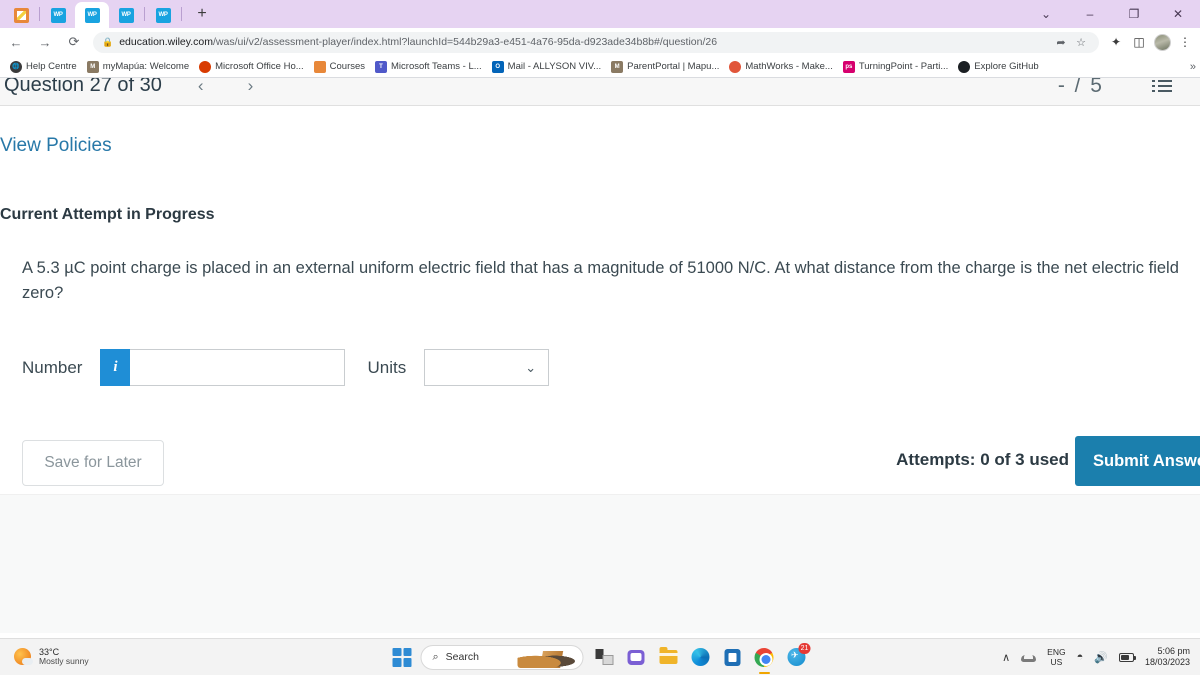 This screenshot has height=675, width=1200. What do you see at coordinates (402, 657) in the screenshot?
I see `start-button-icon` at bounding box center [402, 657].